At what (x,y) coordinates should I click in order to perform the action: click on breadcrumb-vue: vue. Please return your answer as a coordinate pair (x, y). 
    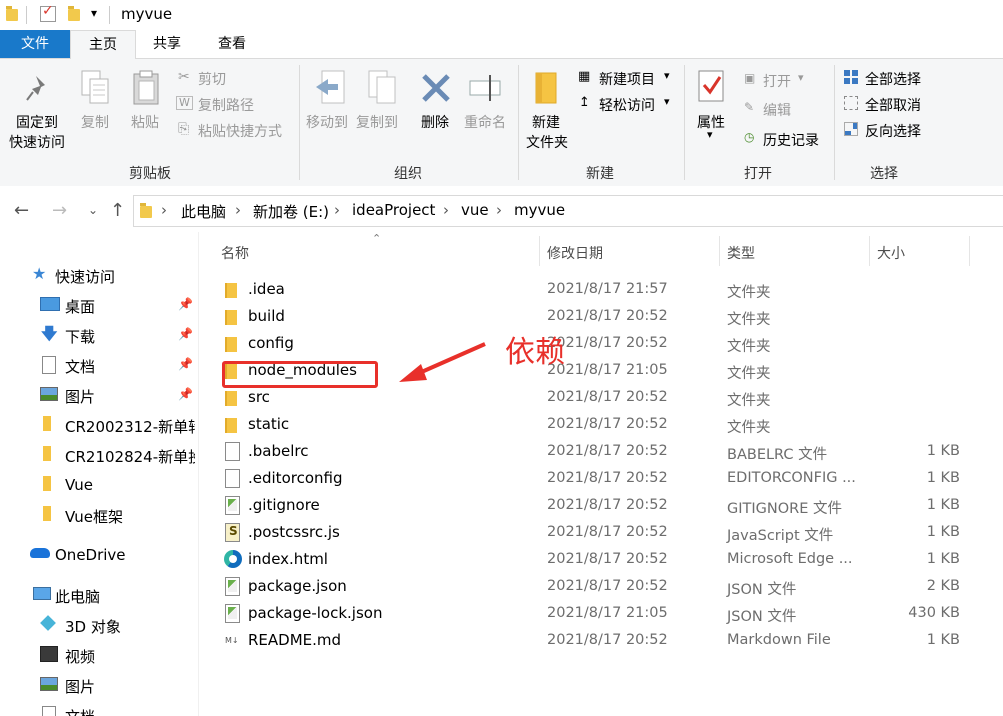
    Looking at the image, I should click on (475, 210).